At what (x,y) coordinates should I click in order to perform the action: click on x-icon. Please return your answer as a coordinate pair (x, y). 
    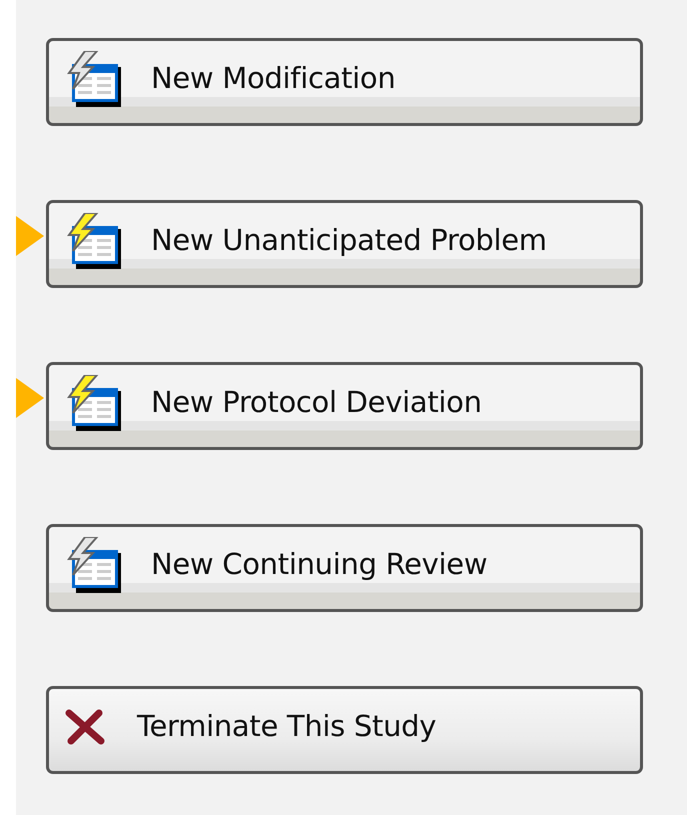
    Looking at the image, I should click on (85, 727).